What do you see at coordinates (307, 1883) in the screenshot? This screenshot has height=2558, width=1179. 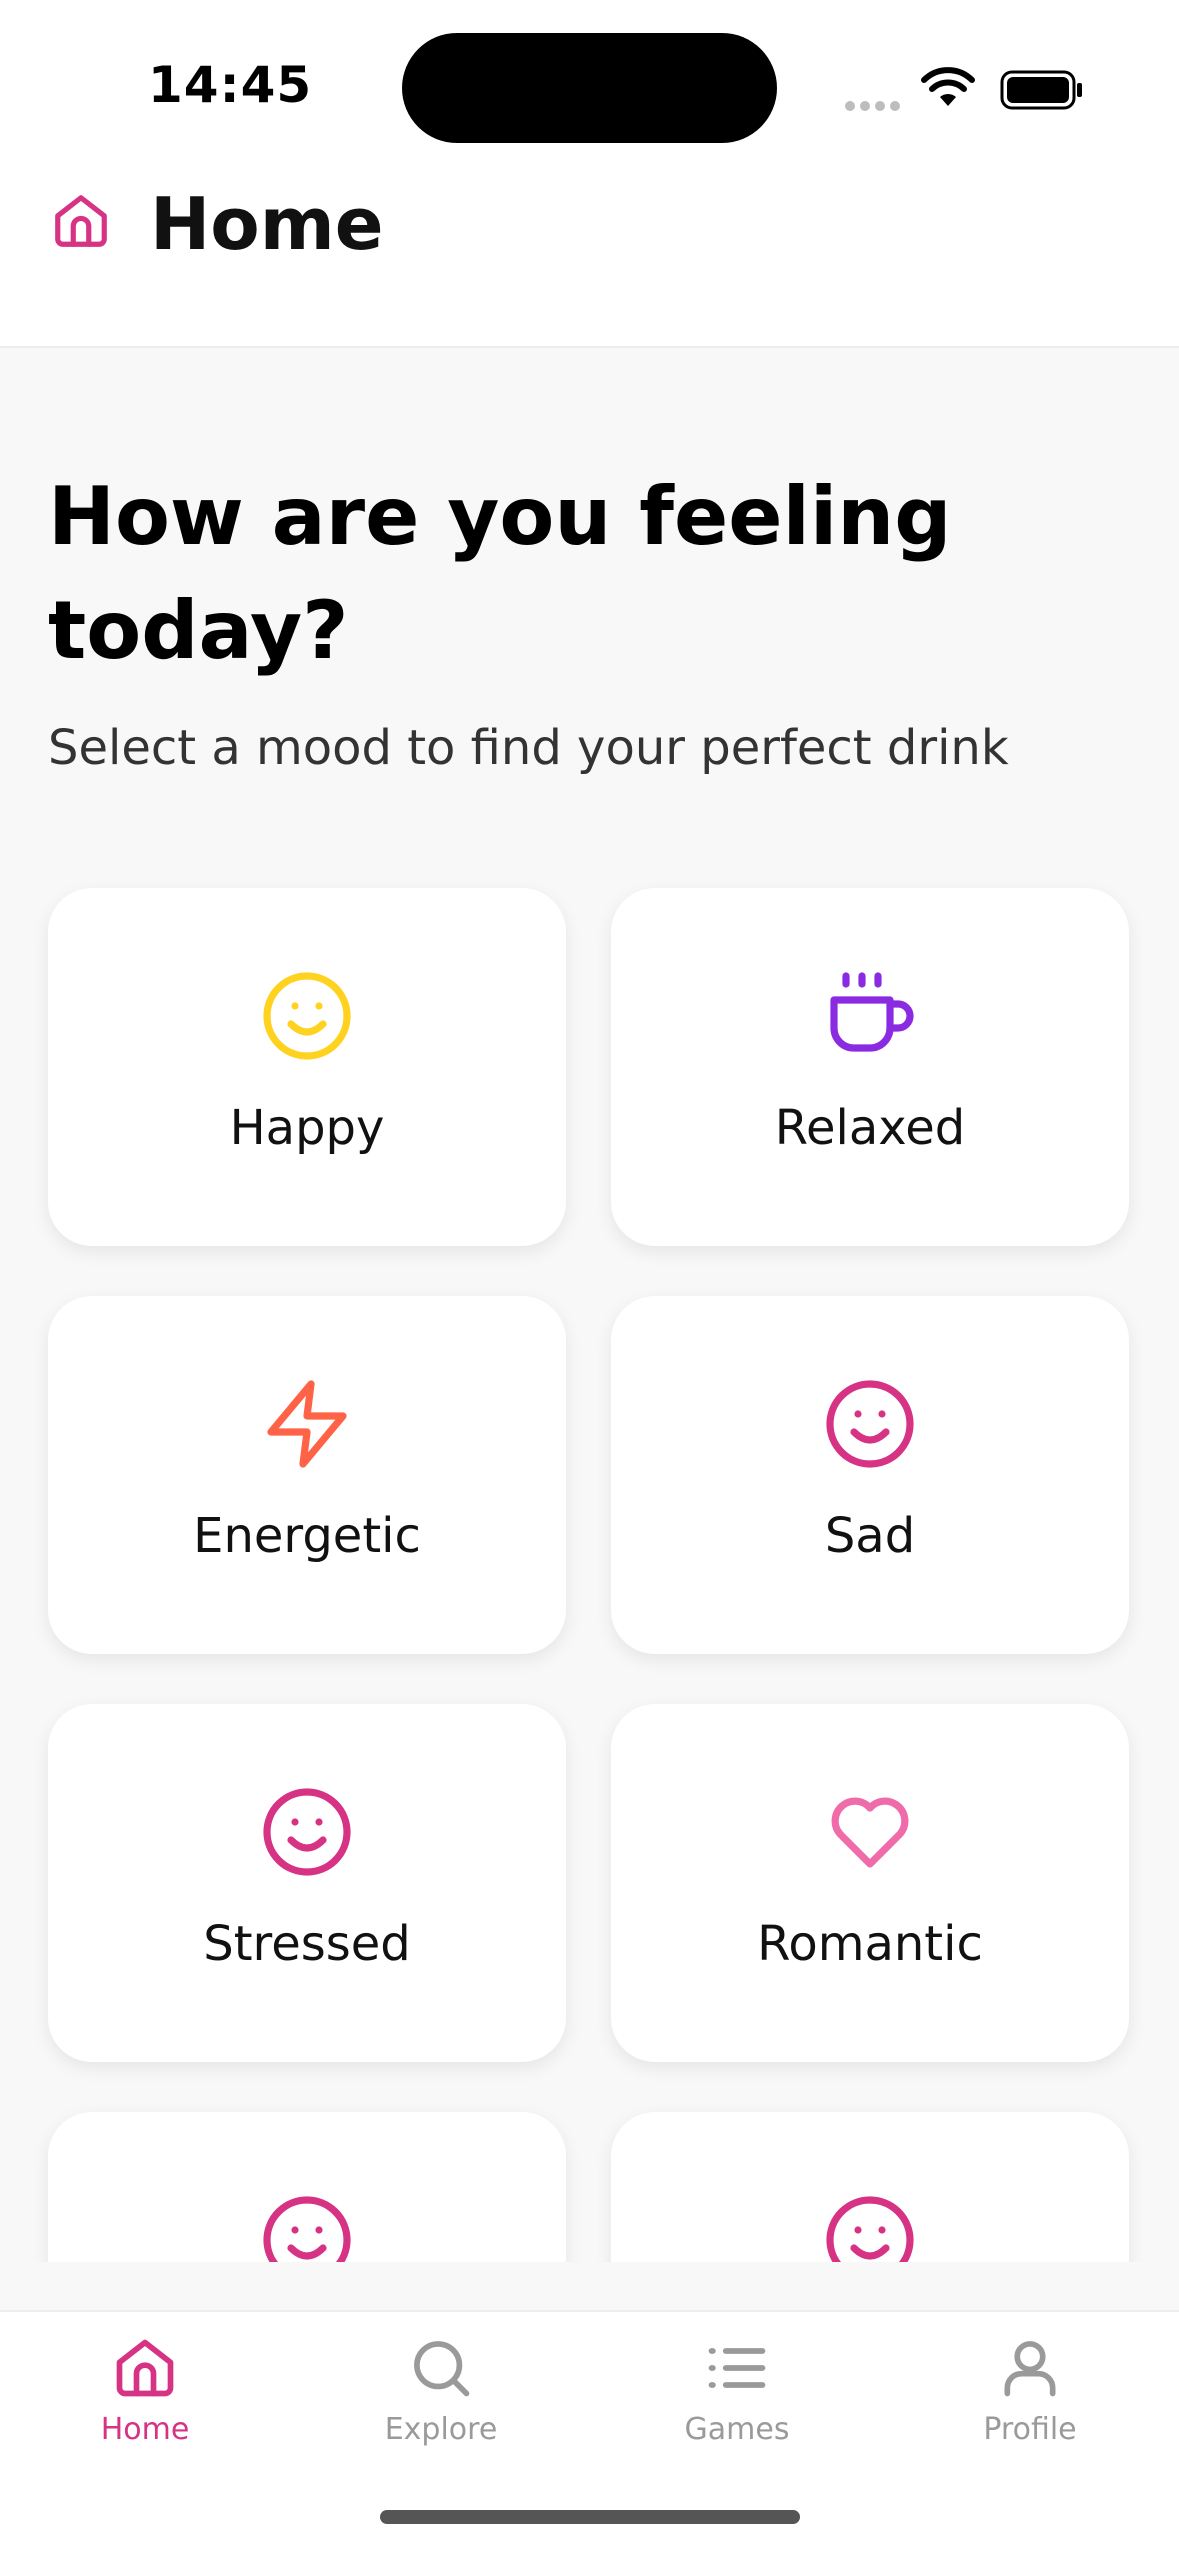 I see `mood-card-stressed: Stressed` at bounding box center [307, 1883].